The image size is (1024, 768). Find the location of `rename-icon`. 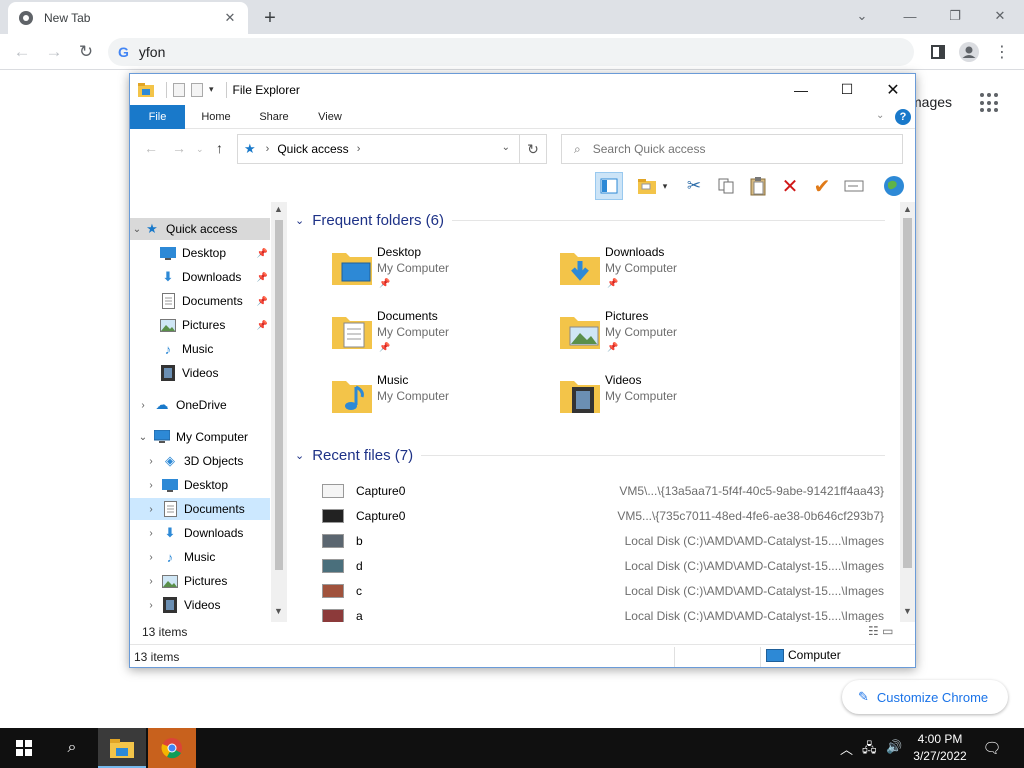

rename-icon is located at coordinates (854, 186).